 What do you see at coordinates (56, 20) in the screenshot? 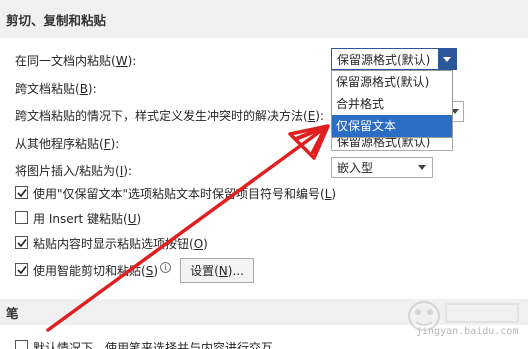
I see `section-title: 剪切、复制和粘贴` at bounding box center [56, 20].